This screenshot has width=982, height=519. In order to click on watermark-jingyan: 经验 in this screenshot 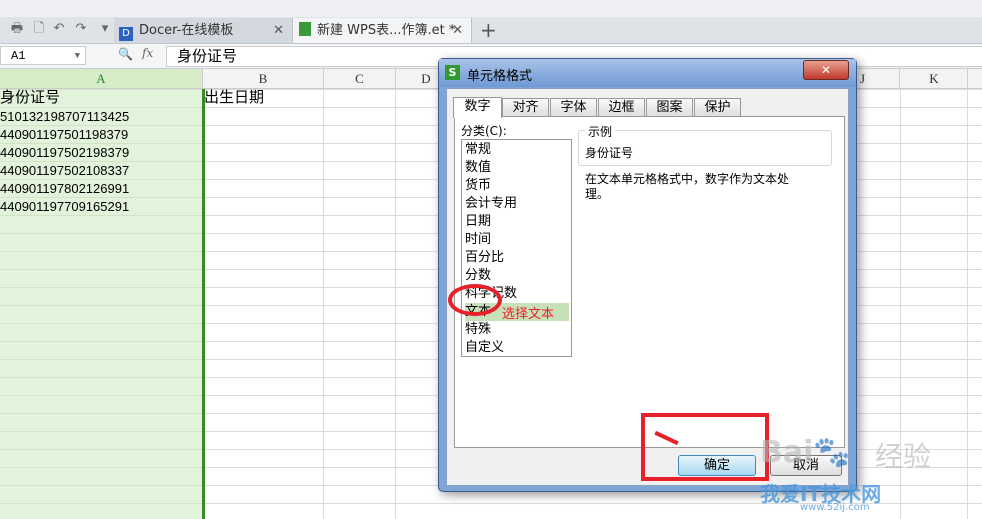, I will do `click(903, 456)`.